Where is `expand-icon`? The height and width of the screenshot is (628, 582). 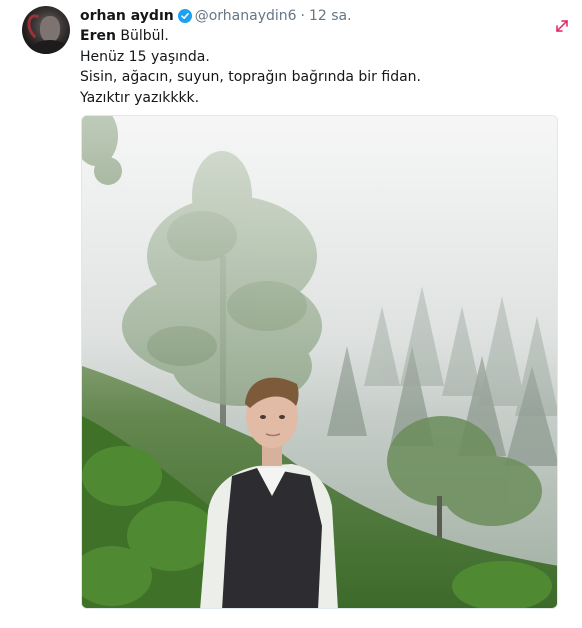 expand-icon is located at coordinates (562, 26).